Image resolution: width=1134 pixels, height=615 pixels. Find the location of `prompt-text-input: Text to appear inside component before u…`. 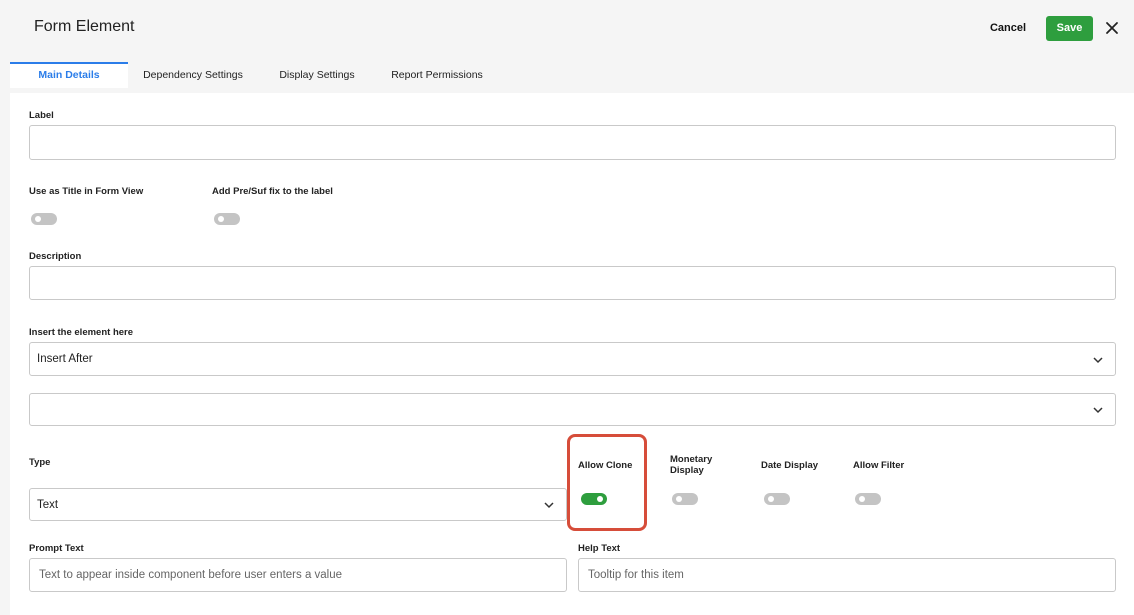

prompt-text-input: Text to appear inside component before u… is located at coordinates (298, 575).